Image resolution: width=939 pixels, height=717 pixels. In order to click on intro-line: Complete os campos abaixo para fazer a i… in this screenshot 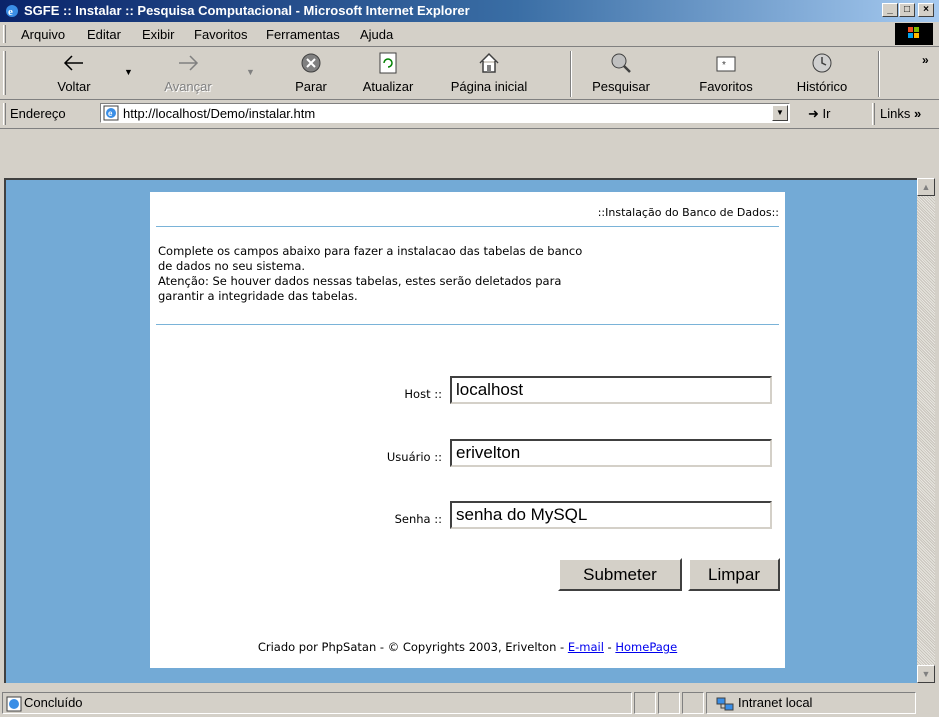, I will do `click(370, 251)`.